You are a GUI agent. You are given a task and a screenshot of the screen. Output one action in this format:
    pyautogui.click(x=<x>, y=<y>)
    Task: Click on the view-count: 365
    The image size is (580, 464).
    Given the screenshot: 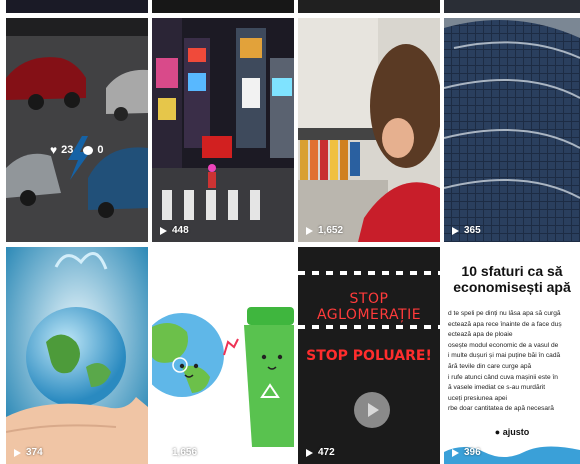 What is the action you would take?
    pyautogui.click(x=466, y=230)
    